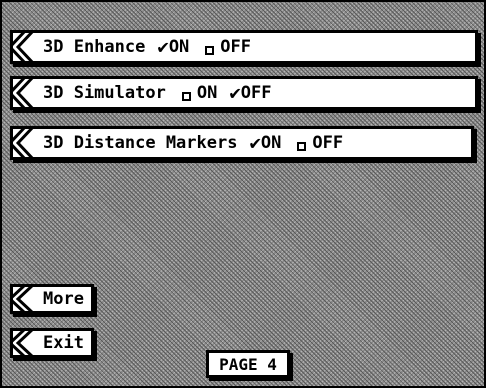  Describe the element at coordinates (63, 343) in the screenshot. I see `exit-button-label: Exit` at that location.